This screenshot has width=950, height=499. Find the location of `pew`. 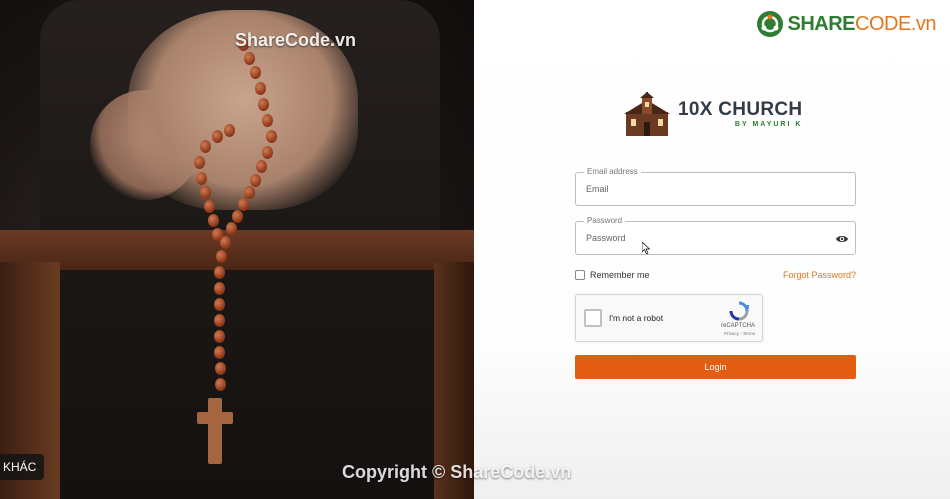

pew is located at coordinates (237, 250).